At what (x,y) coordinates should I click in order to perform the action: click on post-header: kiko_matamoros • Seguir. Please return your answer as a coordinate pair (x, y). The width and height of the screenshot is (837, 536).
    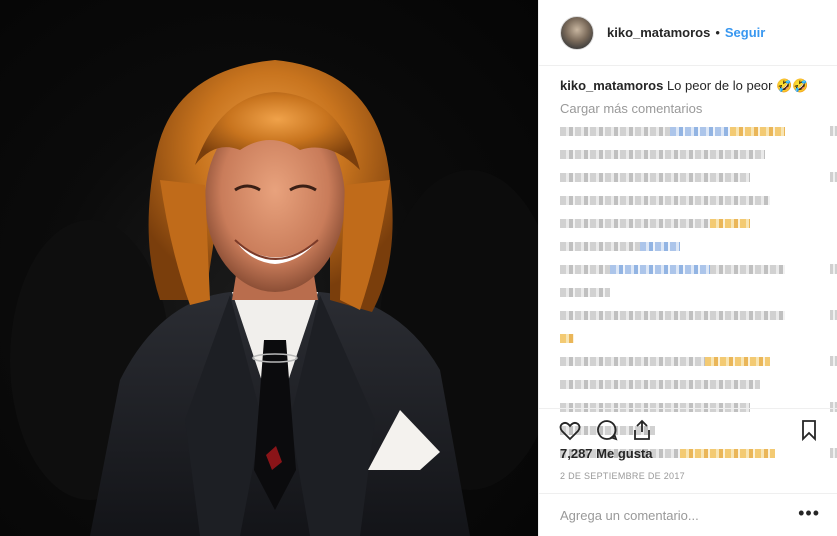
    Looking at the image, I should click on (688, 33).